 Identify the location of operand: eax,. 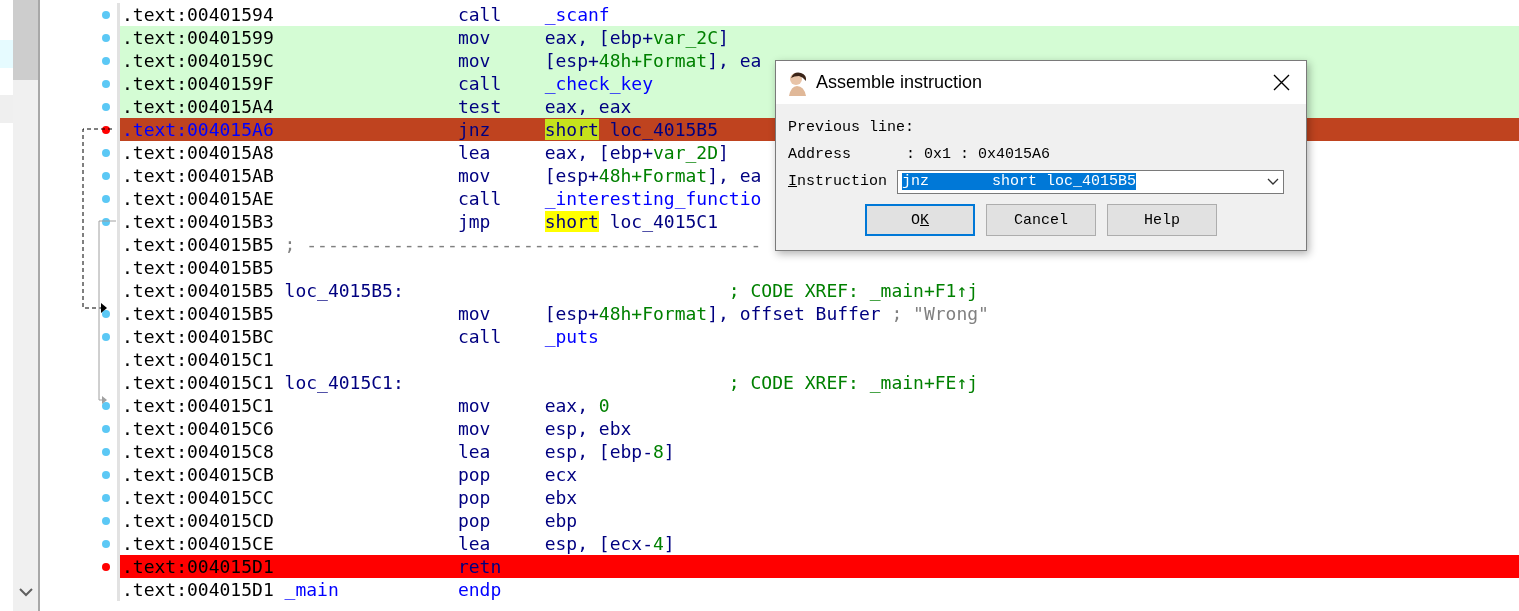
(566, 405).